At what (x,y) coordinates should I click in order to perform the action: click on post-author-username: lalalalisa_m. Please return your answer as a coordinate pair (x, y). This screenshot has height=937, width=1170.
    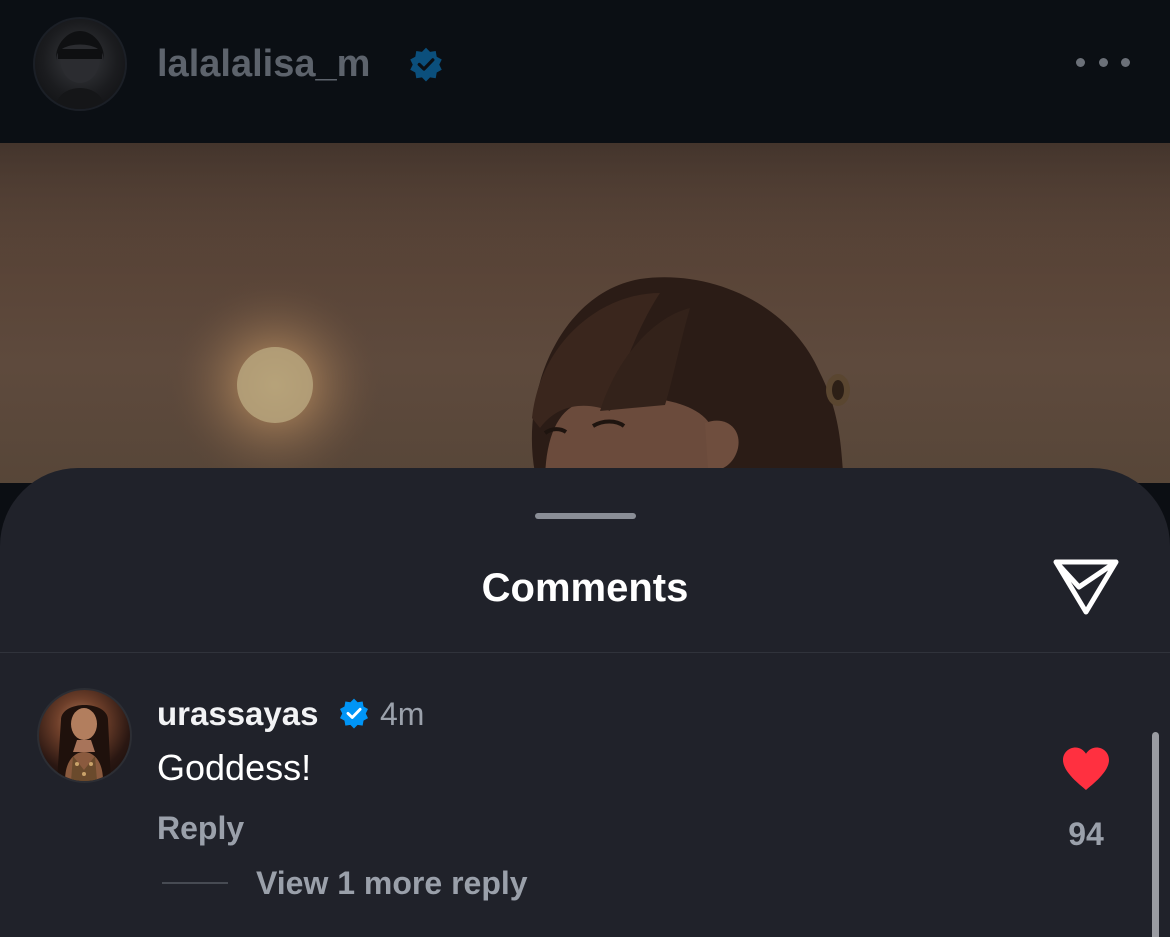
    Looking at the image, I should click on (263, 64).